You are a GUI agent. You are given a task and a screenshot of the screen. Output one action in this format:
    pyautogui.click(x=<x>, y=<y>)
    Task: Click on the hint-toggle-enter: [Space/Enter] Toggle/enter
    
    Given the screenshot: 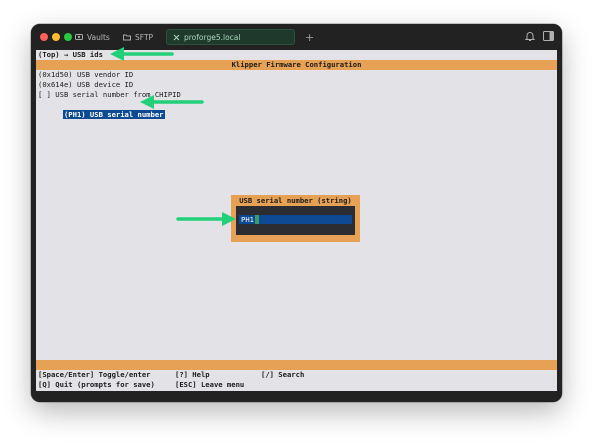 What is the action you would take?
    pyautogui.click(x=94, y=374)
    